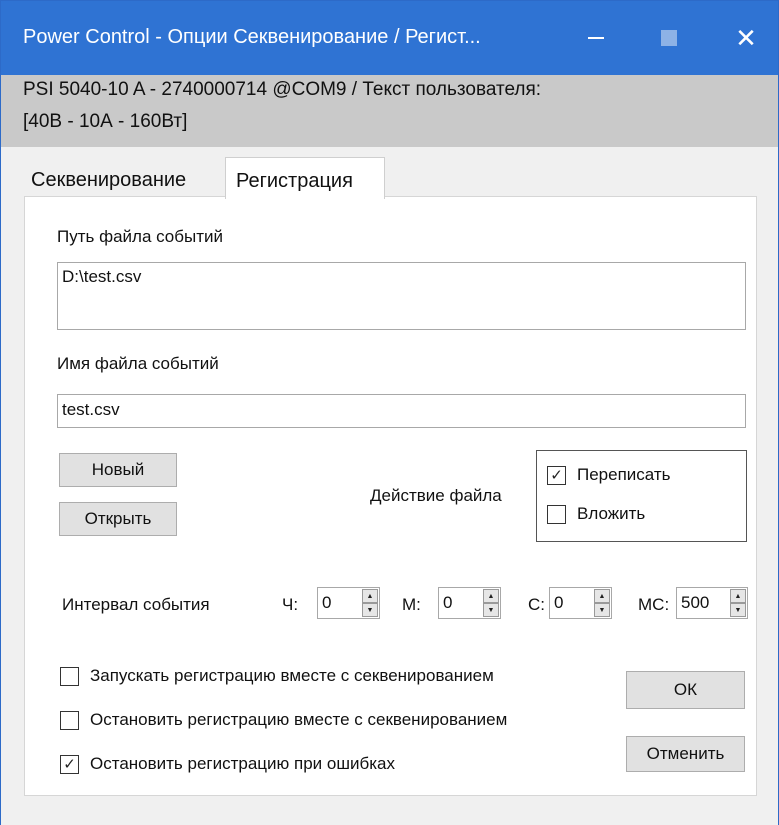  What do you see at coordinates (242, 763) in the screenshot?
I see `stop-on-error-label: Остановить регистрацию при ошибках` at bounding box center [242, 763].